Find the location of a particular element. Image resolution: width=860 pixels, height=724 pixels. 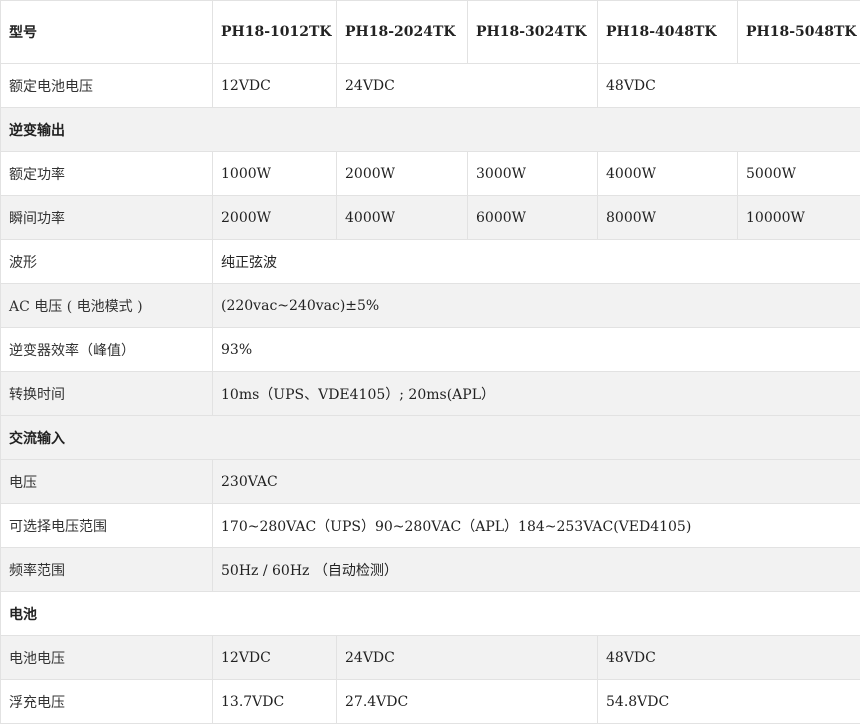

header-model-label: 型号 is located at coordinates (107, 32).